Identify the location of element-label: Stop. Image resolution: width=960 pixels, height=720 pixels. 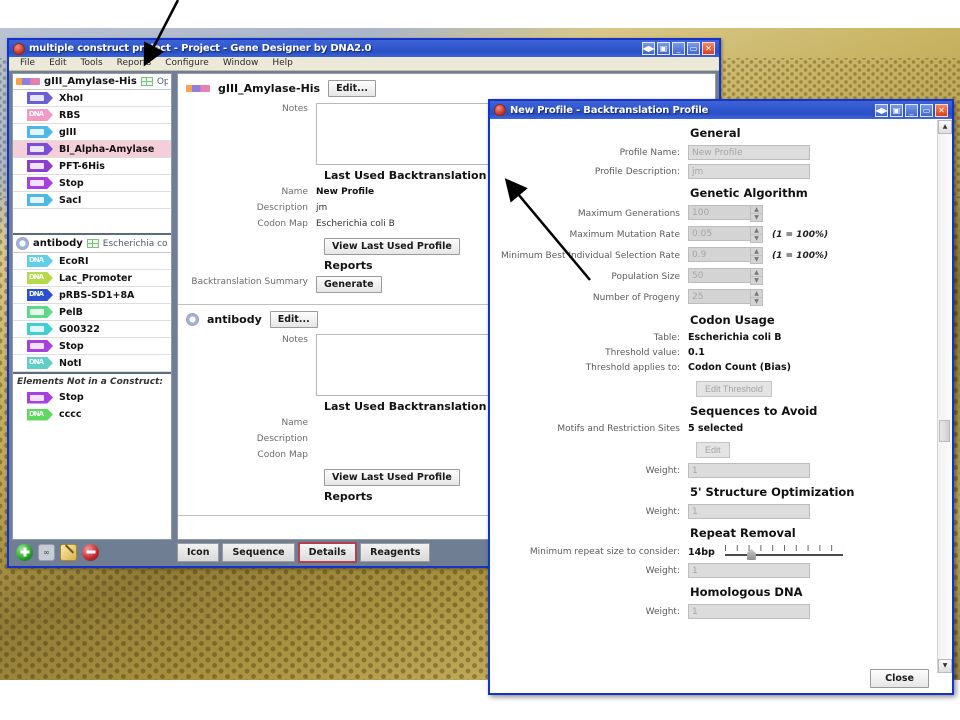
(71, 397).